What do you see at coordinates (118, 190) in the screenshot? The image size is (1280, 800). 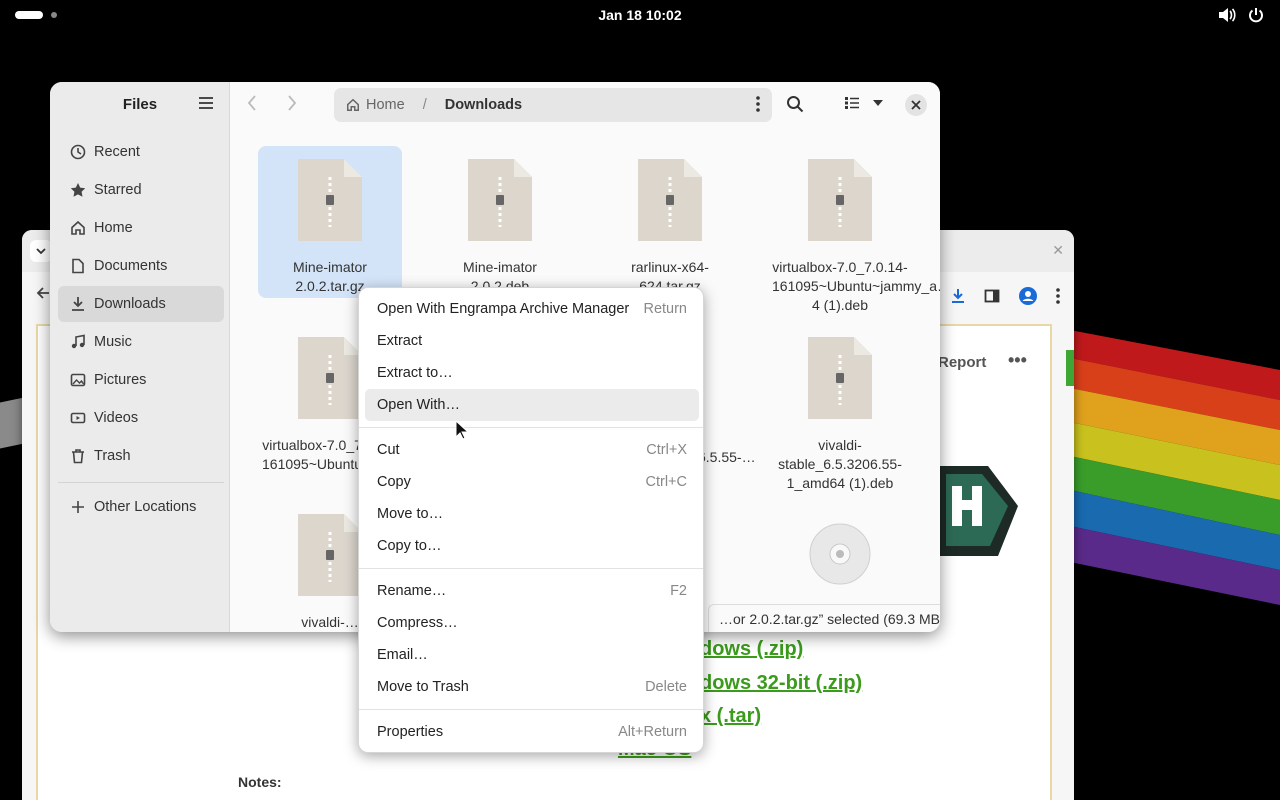 I see `sidebar-item-label: Starred` at bounding box center [118, 190].